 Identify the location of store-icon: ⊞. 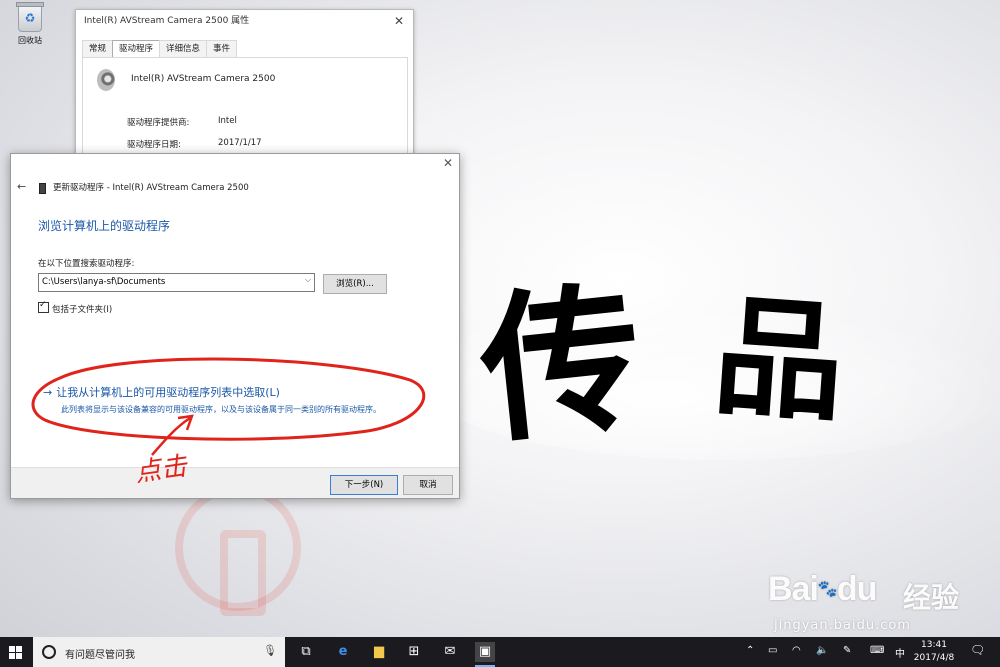
(414, 652).